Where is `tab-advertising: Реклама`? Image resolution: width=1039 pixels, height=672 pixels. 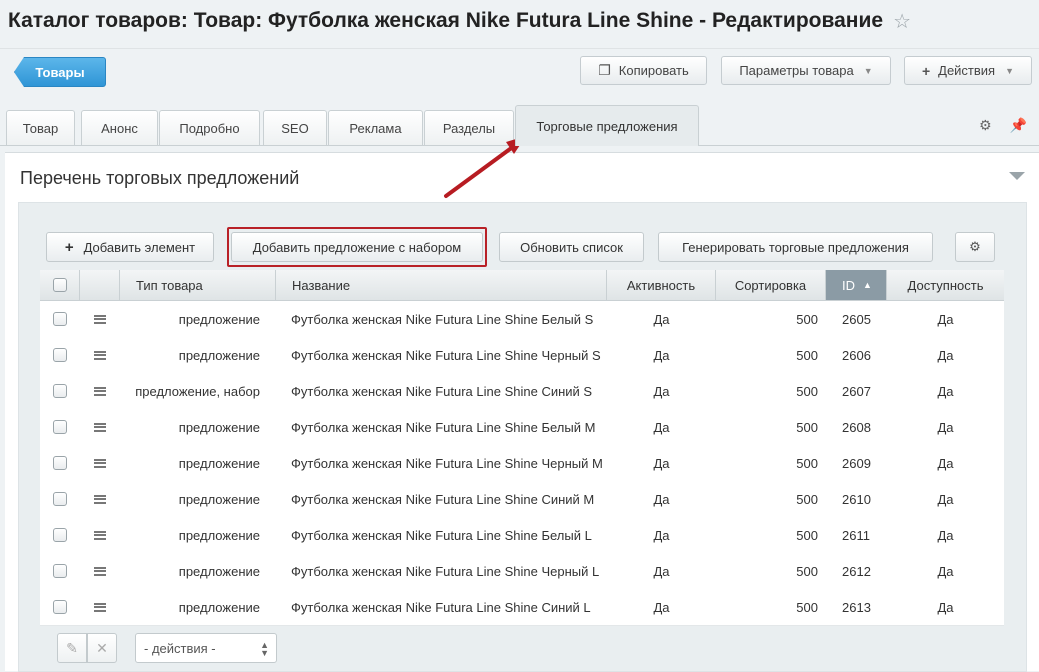
tab-advertising: Реклама is located at coordinates (375, 127).